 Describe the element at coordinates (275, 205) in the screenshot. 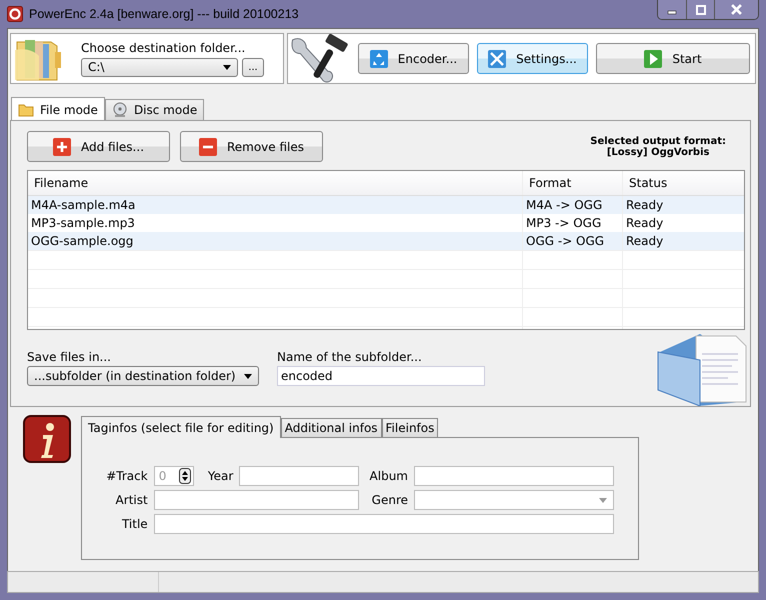

I see `table-cell: M4A-sample.m4a` at that location.